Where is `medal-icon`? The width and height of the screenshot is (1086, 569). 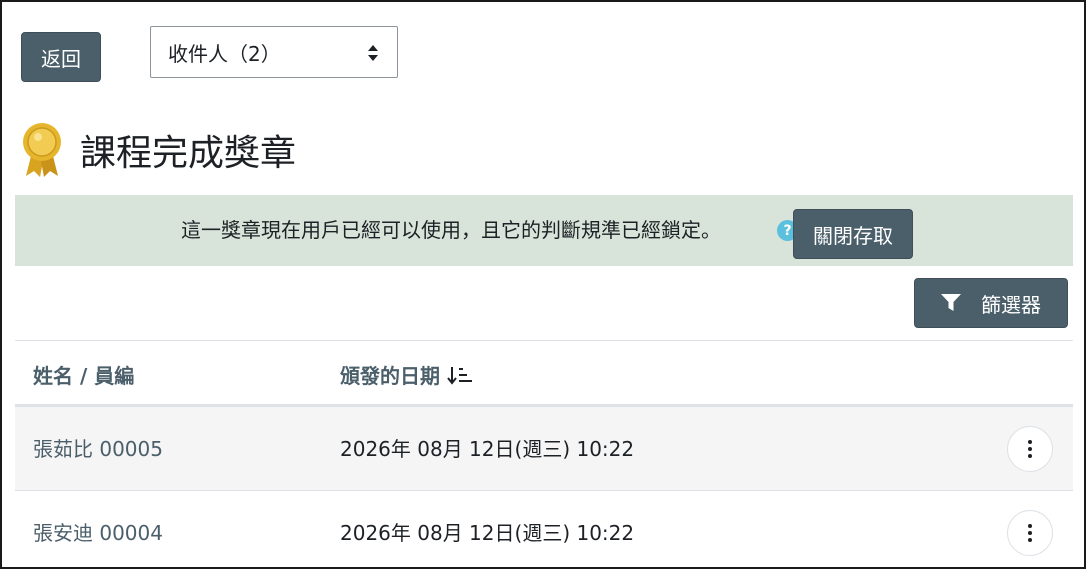
medal-icon is located at coordinates (42, 150).